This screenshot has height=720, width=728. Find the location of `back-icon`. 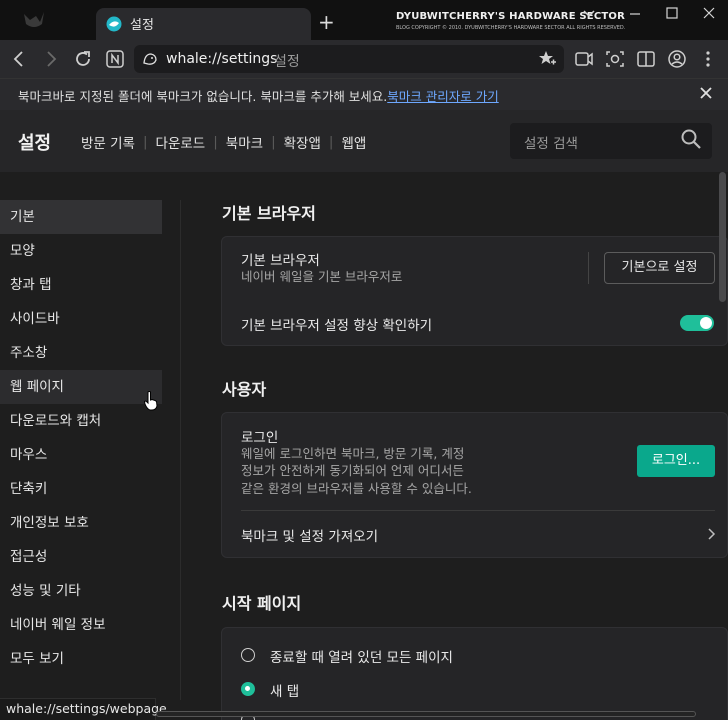

back-icon is located at coordinates (19, 59).